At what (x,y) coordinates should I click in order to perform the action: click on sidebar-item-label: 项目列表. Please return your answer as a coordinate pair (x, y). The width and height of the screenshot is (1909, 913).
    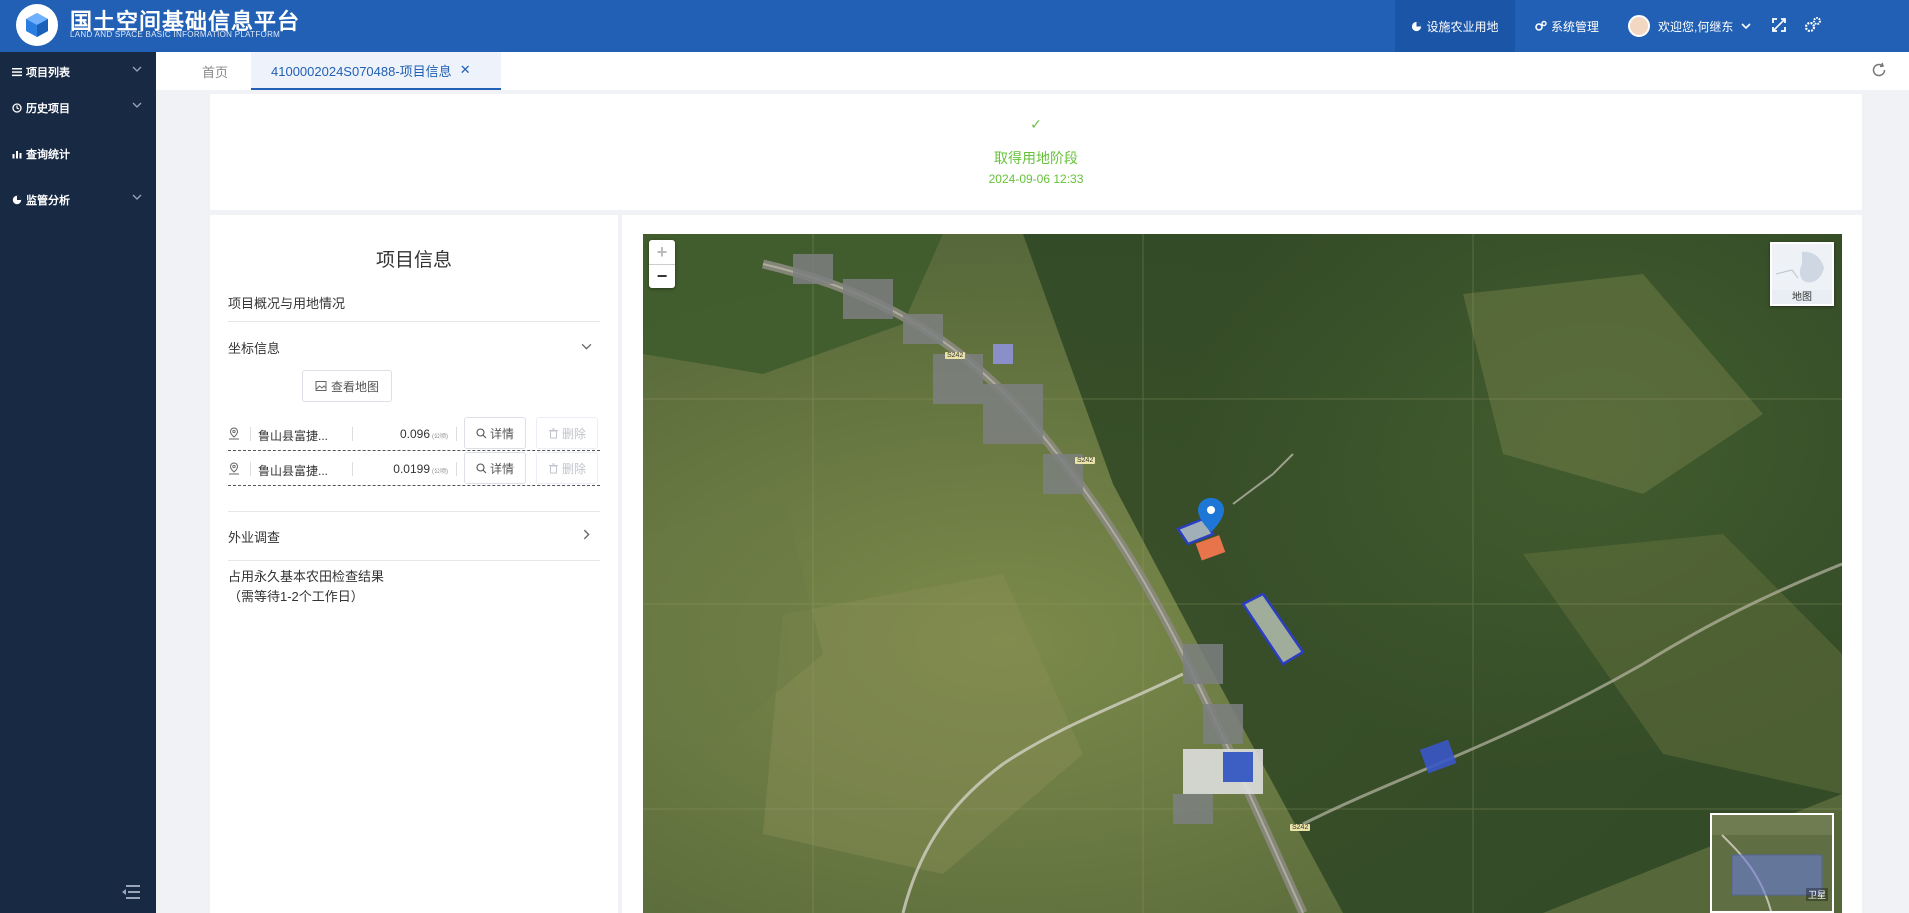
    Looking at the image, I should click on (48, 73).